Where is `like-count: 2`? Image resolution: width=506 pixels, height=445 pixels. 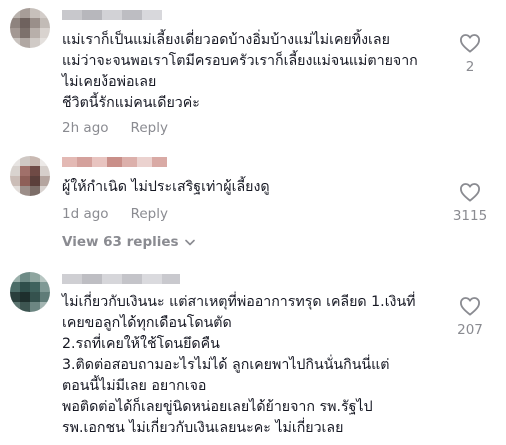
like-count: 2 is located at coordinates (470, 67).